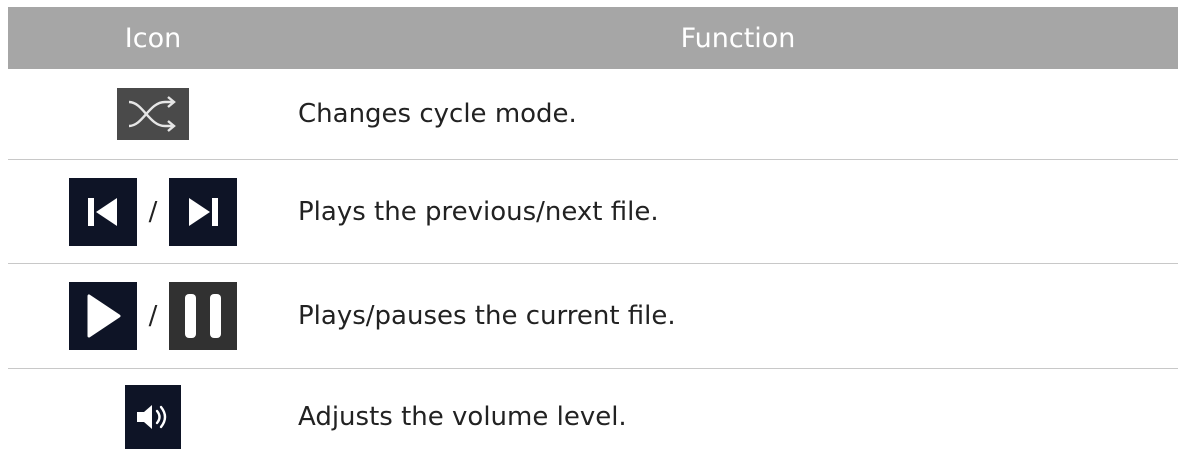 This screenshot has height=475, width=1181. I want to click on row-function: Changes cycle mode., so click(437, 114).